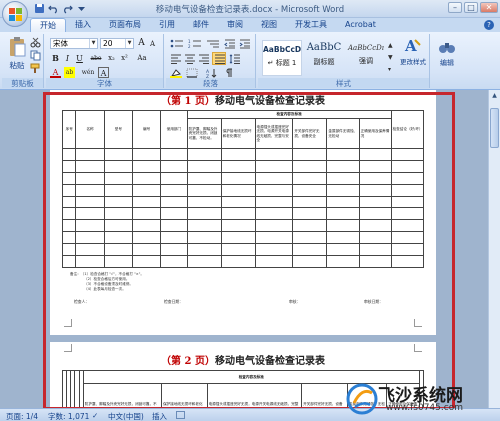  Describe the element at coordinates (176, 60) in the screenshot. I see `align-left-icon` at that location.